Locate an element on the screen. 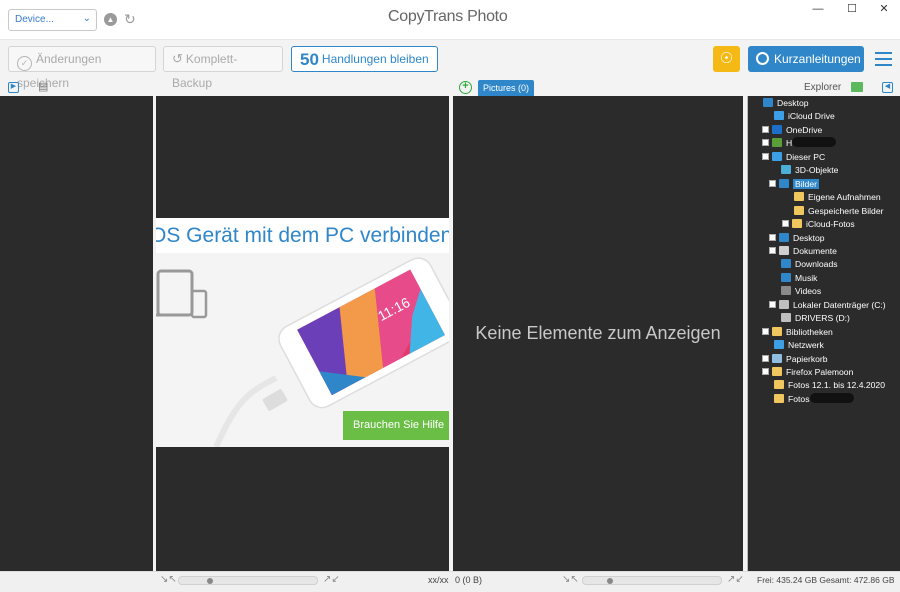  need-help-button: Brauchen Sie Hilfe is located at coordinates (396, 425).